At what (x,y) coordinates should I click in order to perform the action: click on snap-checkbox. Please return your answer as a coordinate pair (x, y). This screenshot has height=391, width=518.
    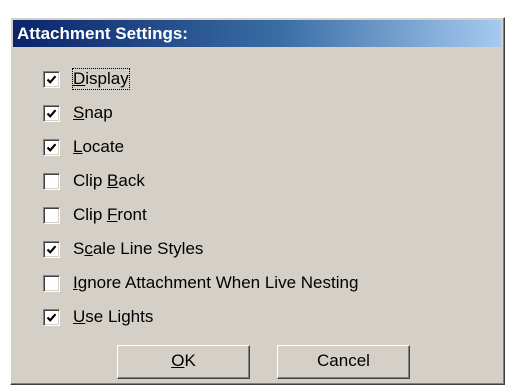
    Looking at the image, I should click on (51, 113).